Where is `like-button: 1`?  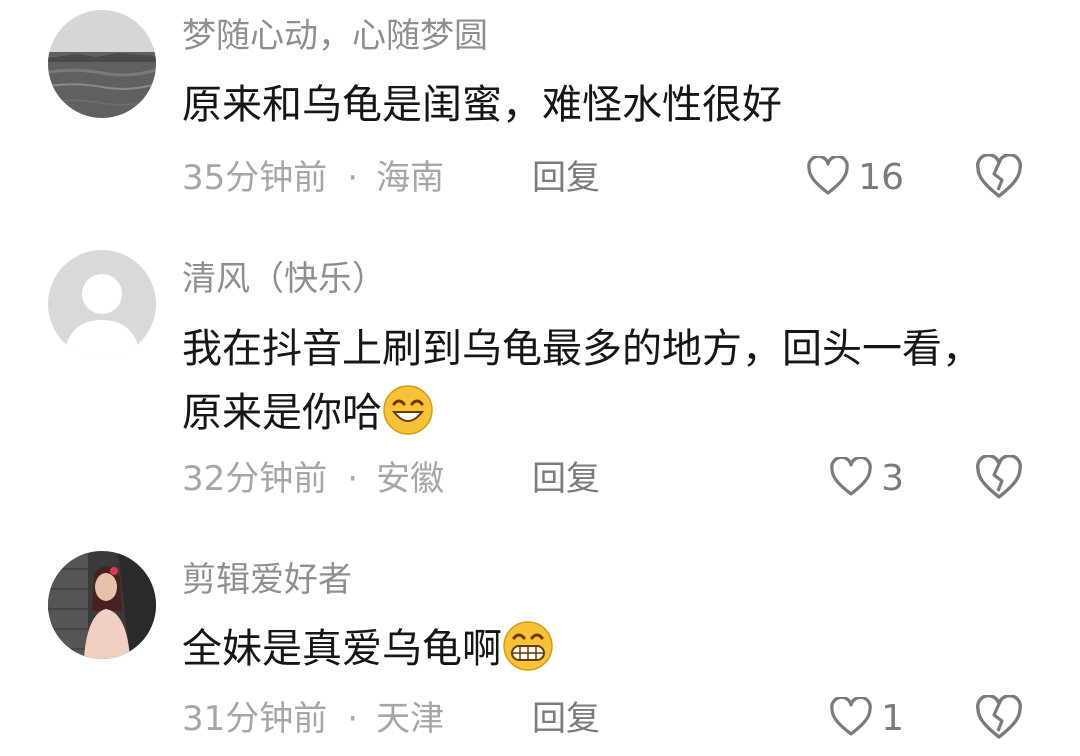 like-button: 1 is located at coordinates (866, 718).